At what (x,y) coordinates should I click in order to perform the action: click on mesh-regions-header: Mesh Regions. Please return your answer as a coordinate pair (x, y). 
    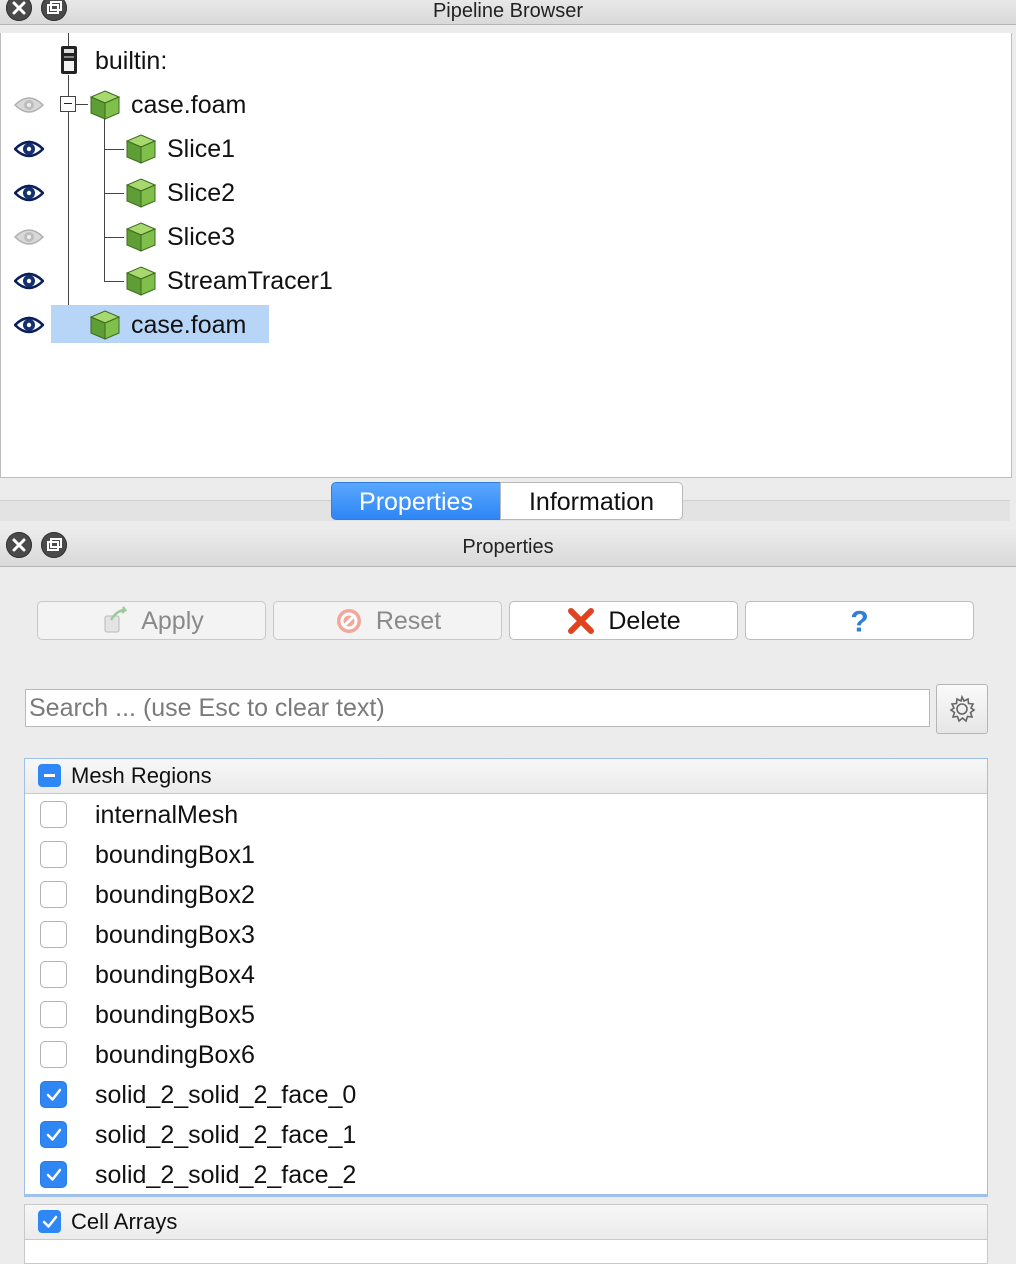
    Looking at the image, I should click on (506, 776).